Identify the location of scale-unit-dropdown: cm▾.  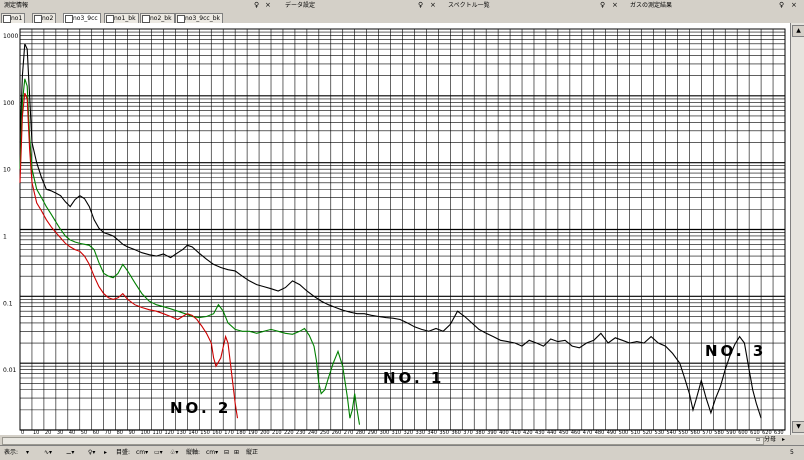
(142, 453).